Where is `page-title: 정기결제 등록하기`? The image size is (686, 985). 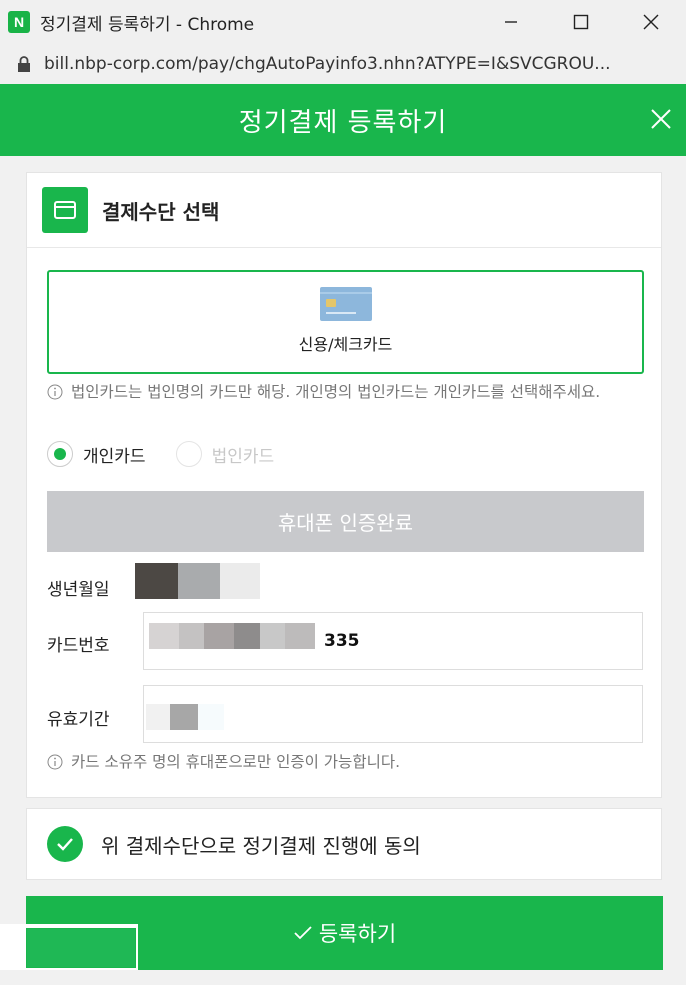
page-title: 정기결제 등록하기 is located at coordinates (343, 122).